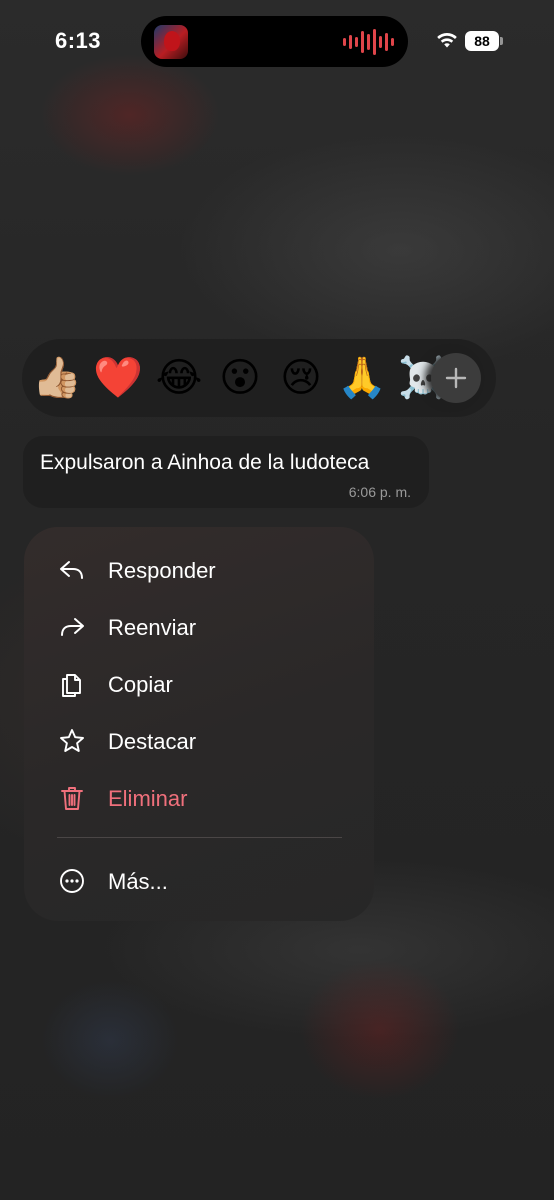  I want to click on menu-item-label: Destacar, so click(152, 741).